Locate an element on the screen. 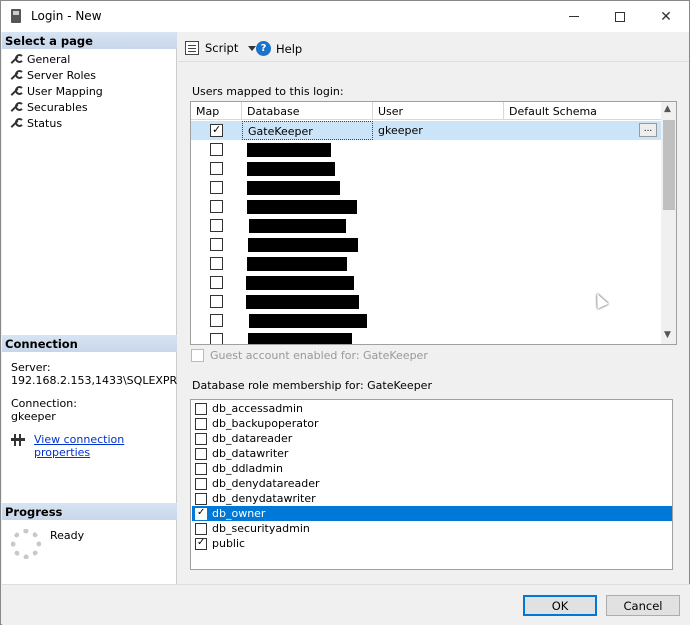  list-item: db_denydatareader is located at coordinates (432, 483).